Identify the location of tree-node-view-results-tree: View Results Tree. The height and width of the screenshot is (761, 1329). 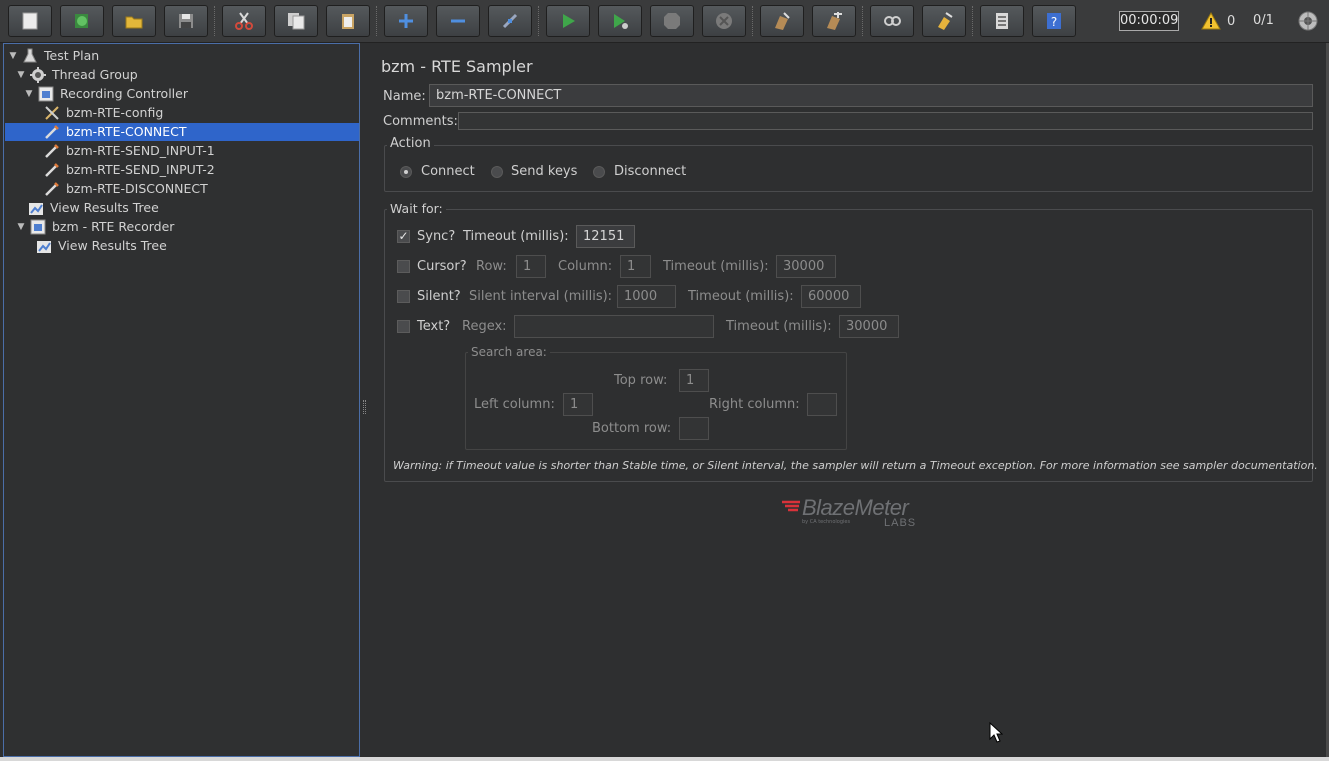
(93, 207).